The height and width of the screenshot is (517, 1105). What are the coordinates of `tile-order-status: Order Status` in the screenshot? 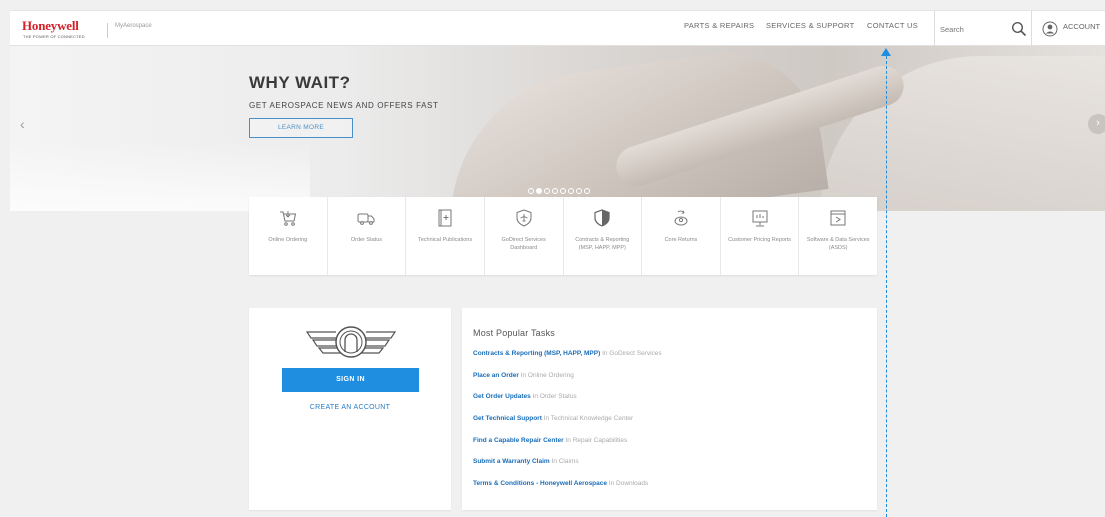 It's located at (367, 236).